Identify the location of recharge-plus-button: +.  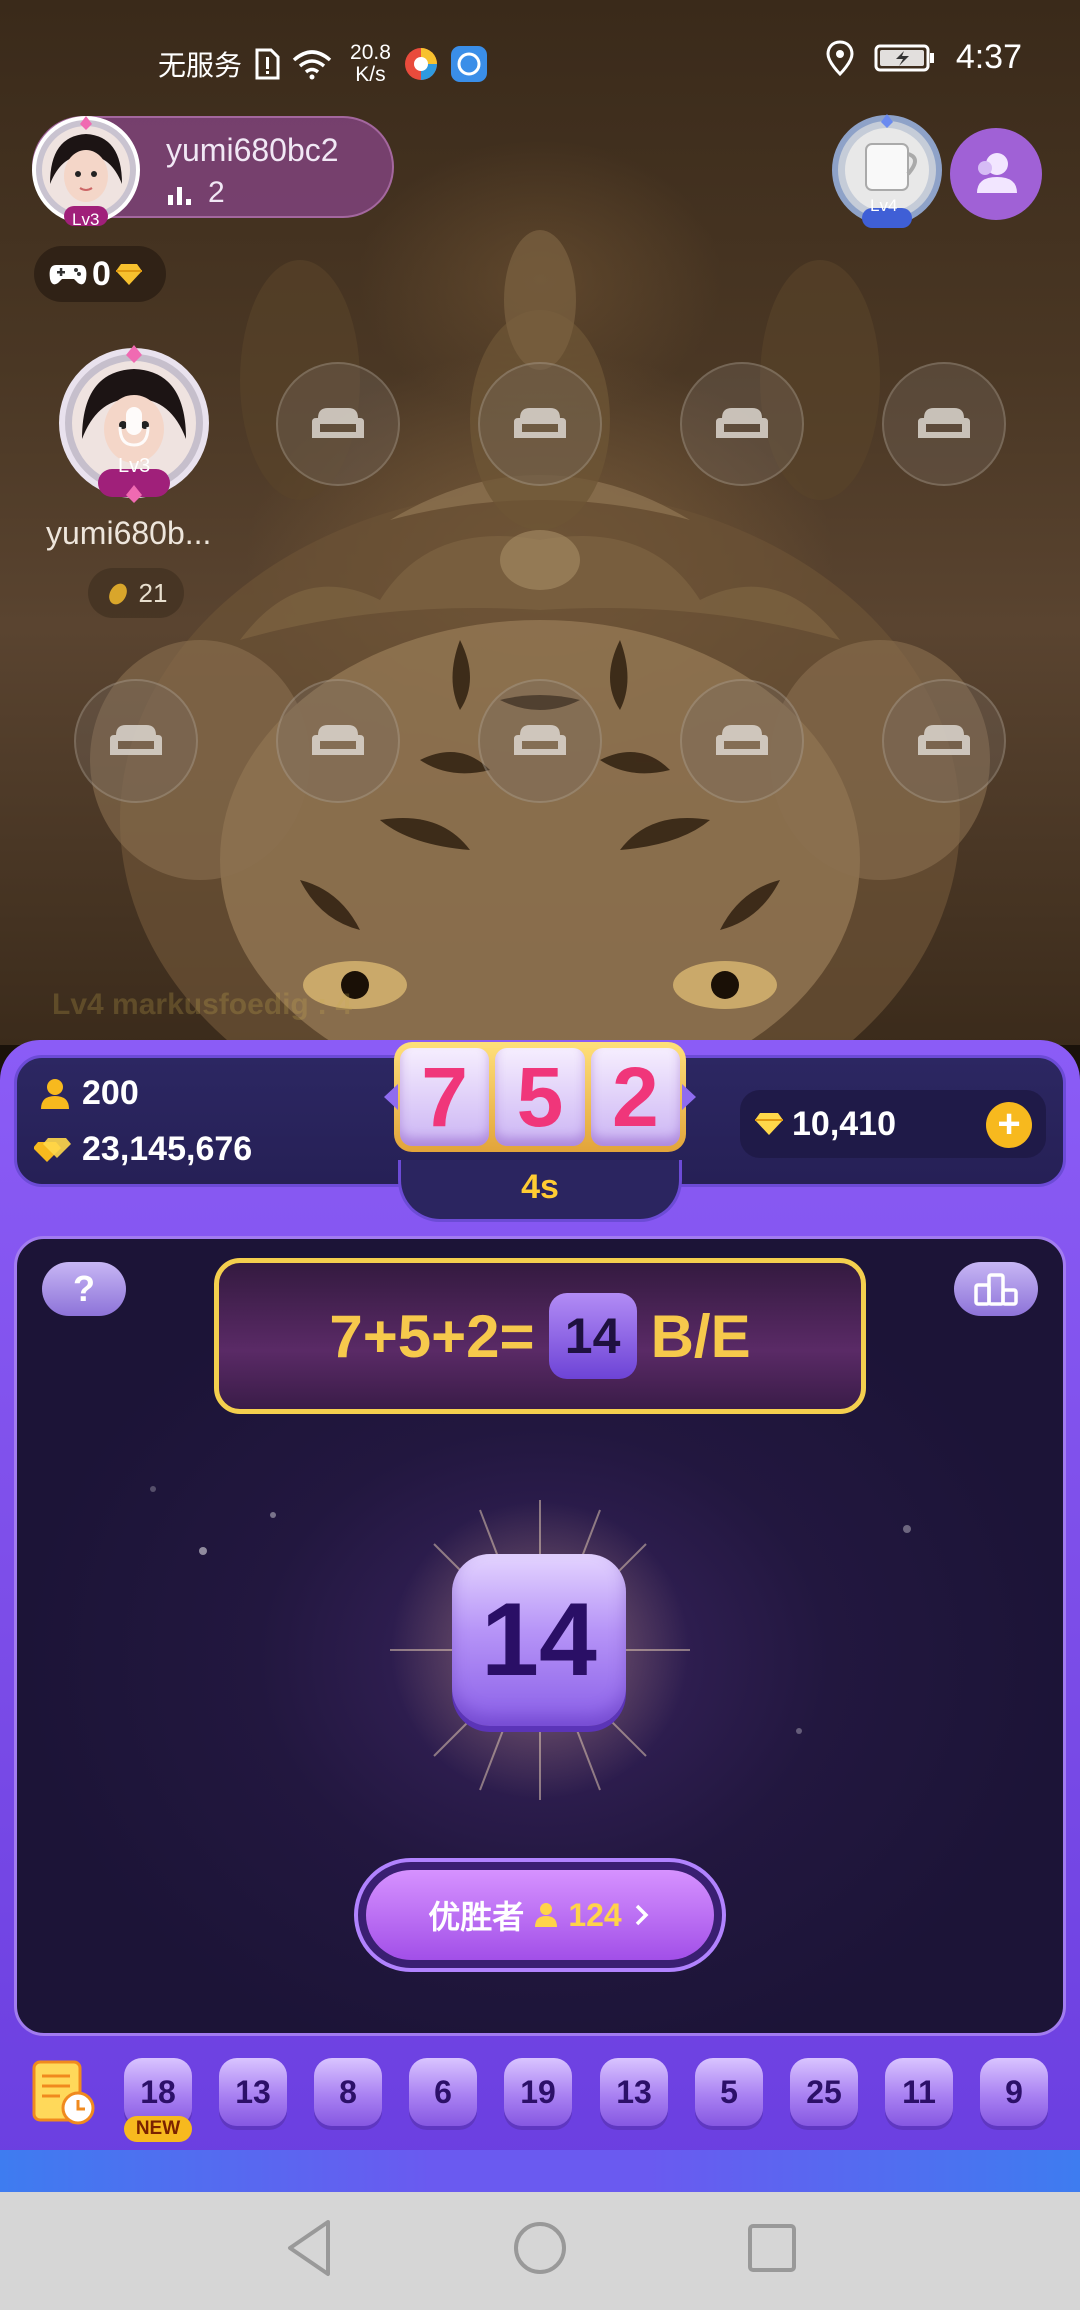
(1009, 1125).